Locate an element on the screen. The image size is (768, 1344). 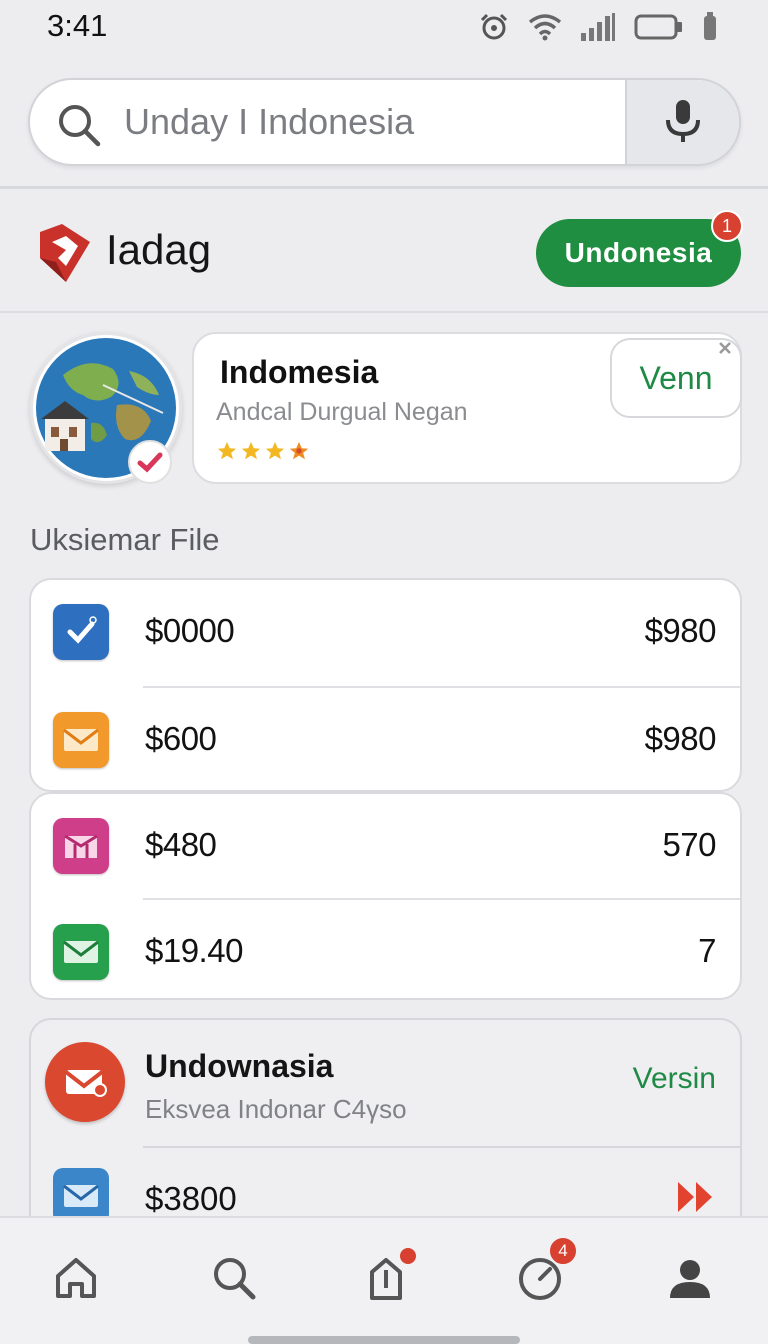
bottom-nav: 4 is located at coordinates (384, 1280).